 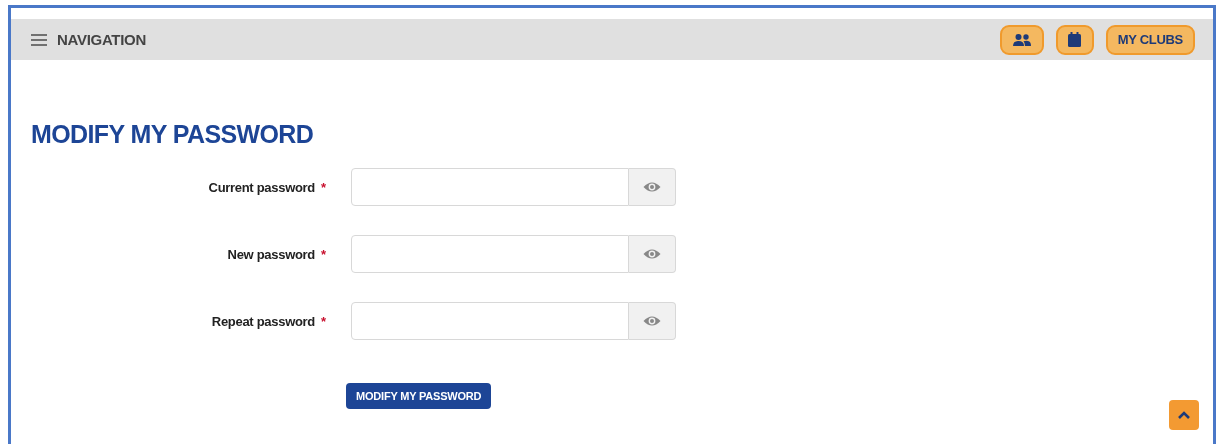 What do you see at coordinates (261, 187) in the screenshot?
I see `field-label: Current password` at bounding box center [261, 187].